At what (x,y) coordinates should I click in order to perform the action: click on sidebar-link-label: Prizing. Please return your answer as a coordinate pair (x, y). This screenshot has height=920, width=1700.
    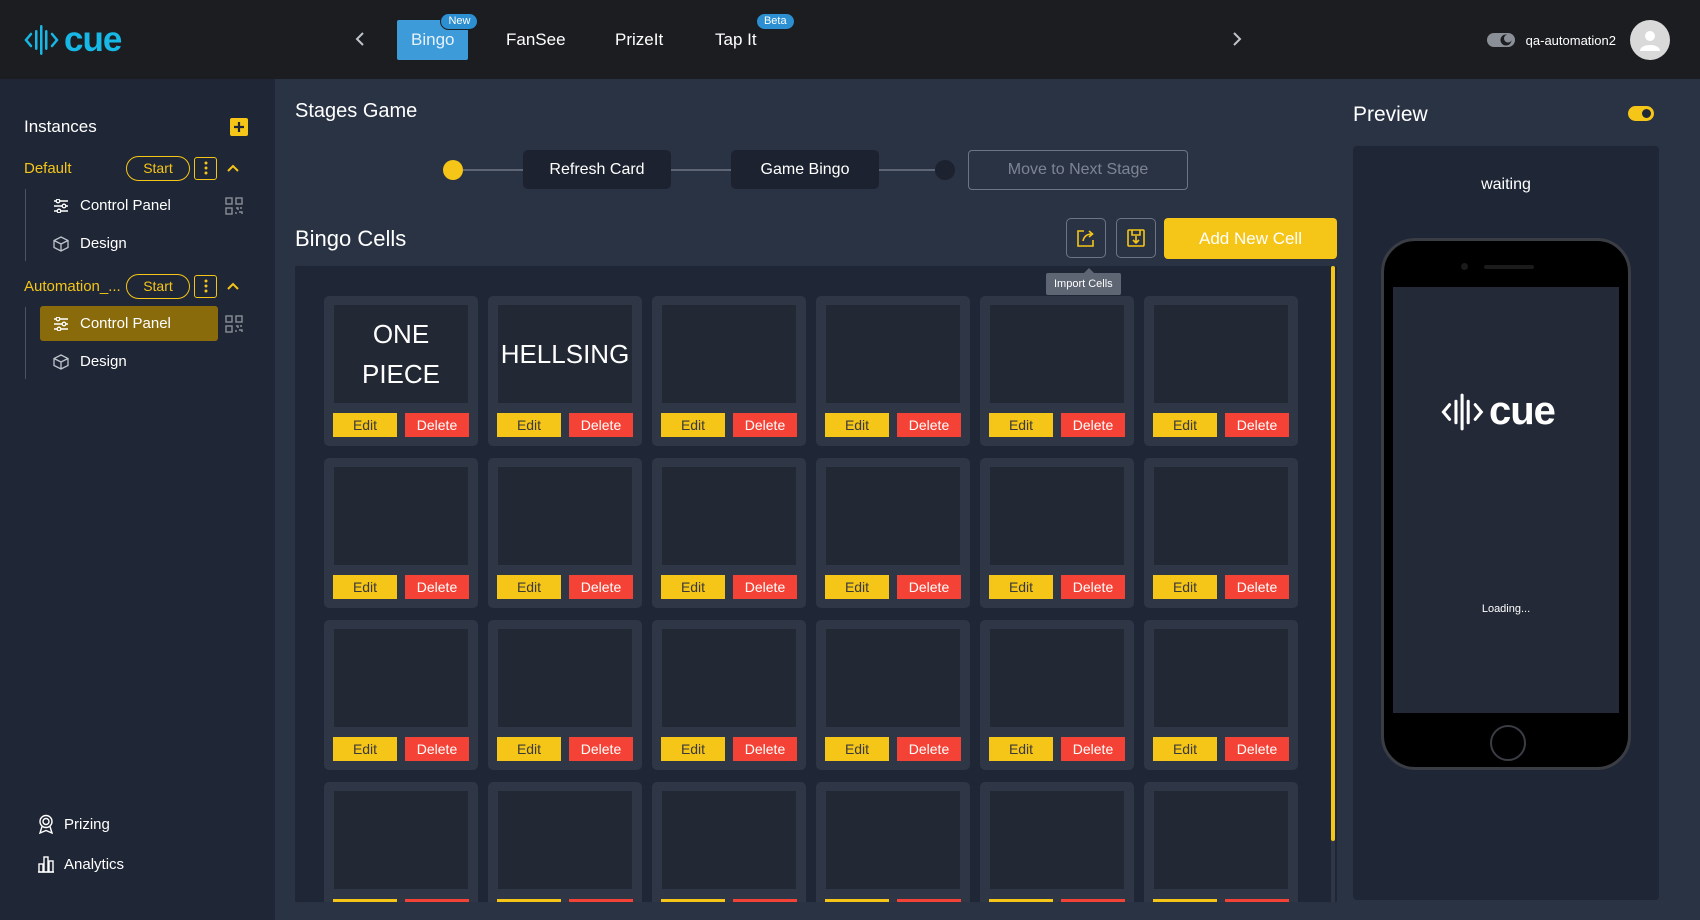
    Looking at the image, I should click on (87, 824).